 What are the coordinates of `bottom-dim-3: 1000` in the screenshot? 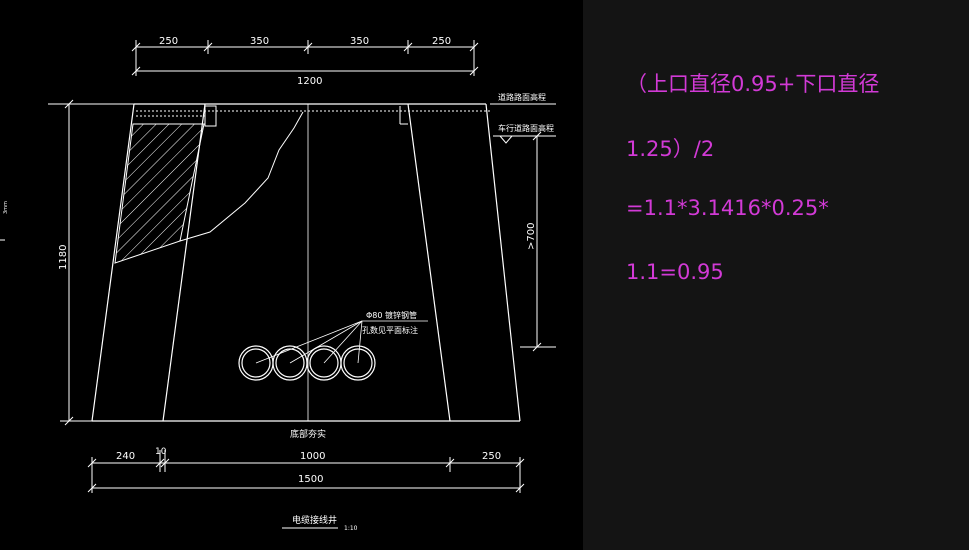 It's located at (312, 456).